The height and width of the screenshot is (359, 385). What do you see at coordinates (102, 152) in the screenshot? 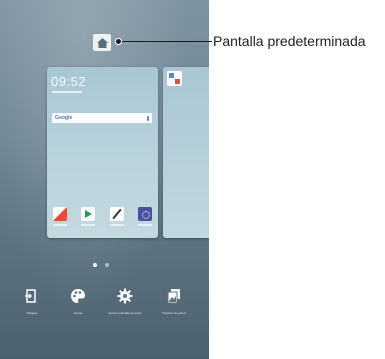
I see `home-screen-preview-page-1: 09:52 Google` at bounding box center [102, 152].